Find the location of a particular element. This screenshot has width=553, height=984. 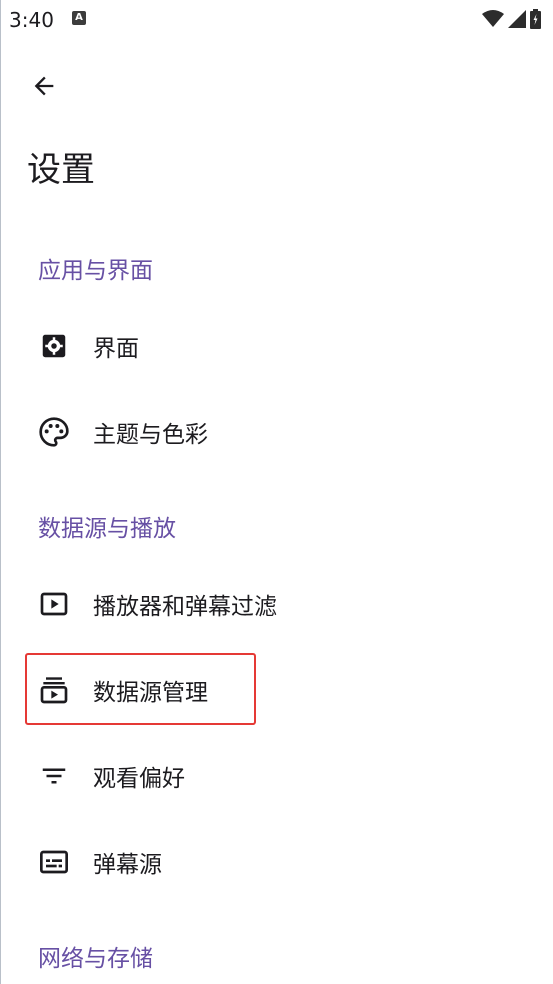

status-icons is located at coordinates (511, 19).